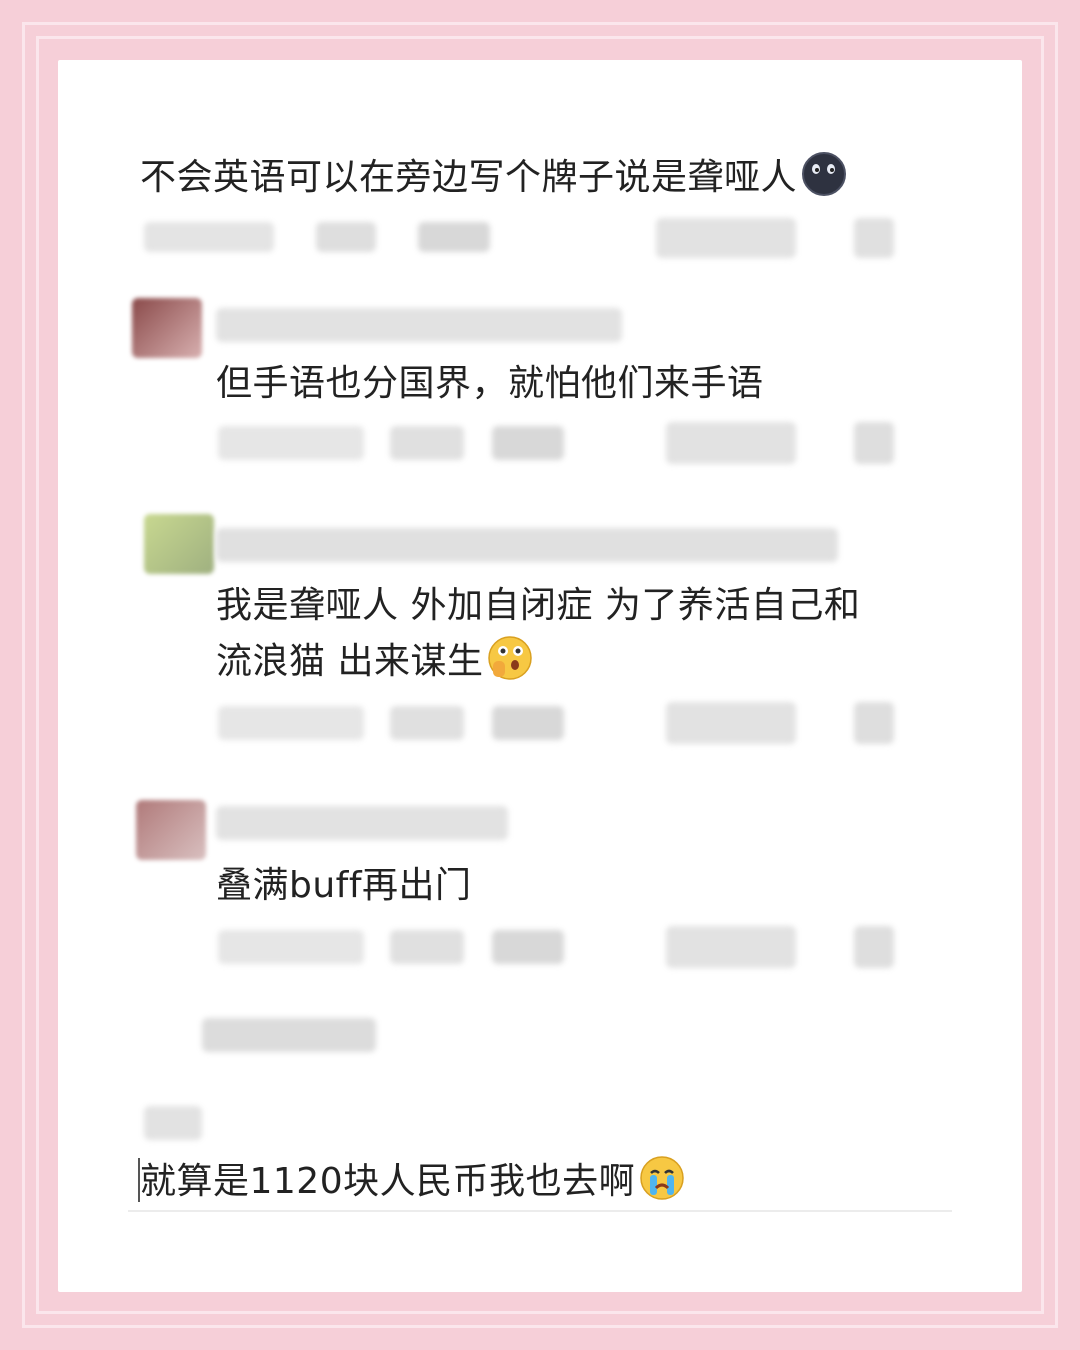 The image size is (1080, 1350). What do you see at coordinates (510, 658) in the screenshot?
I see `shushing-face-emoji` at bounding box center [510, 658].